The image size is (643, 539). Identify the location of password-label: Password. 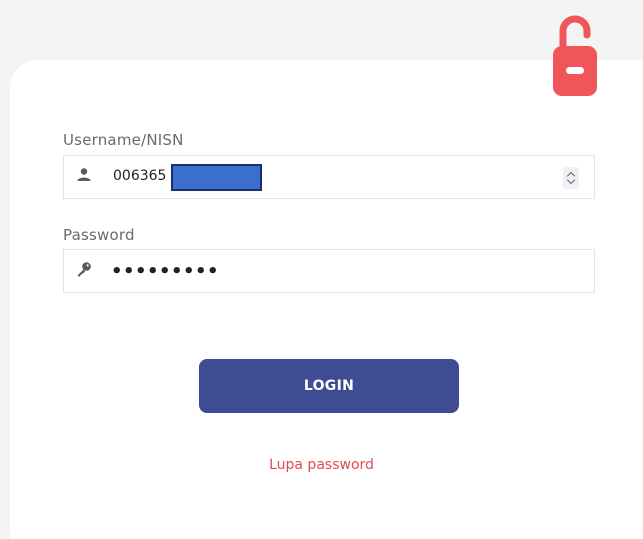
(99, 235).